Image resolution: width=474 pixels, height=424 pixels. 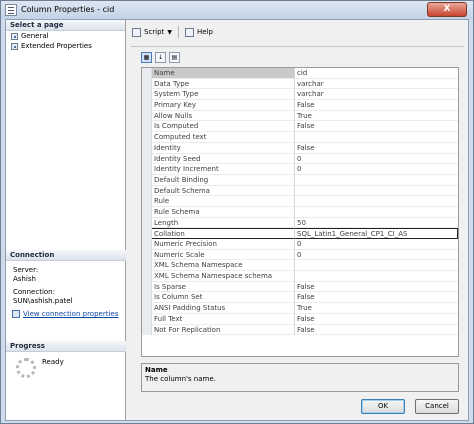 I want to click on property-row: XML Schema Namespace, so click(x=300, y=266).